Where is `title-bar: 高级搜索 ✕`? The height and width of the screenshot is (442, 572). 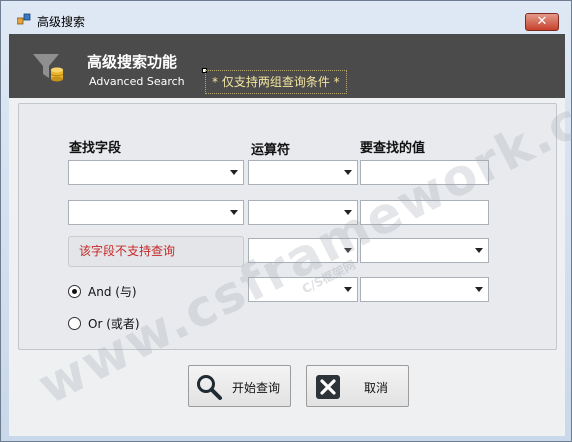
title-bar: 高级搜索 ✕ is located at coordinates (286, 17).